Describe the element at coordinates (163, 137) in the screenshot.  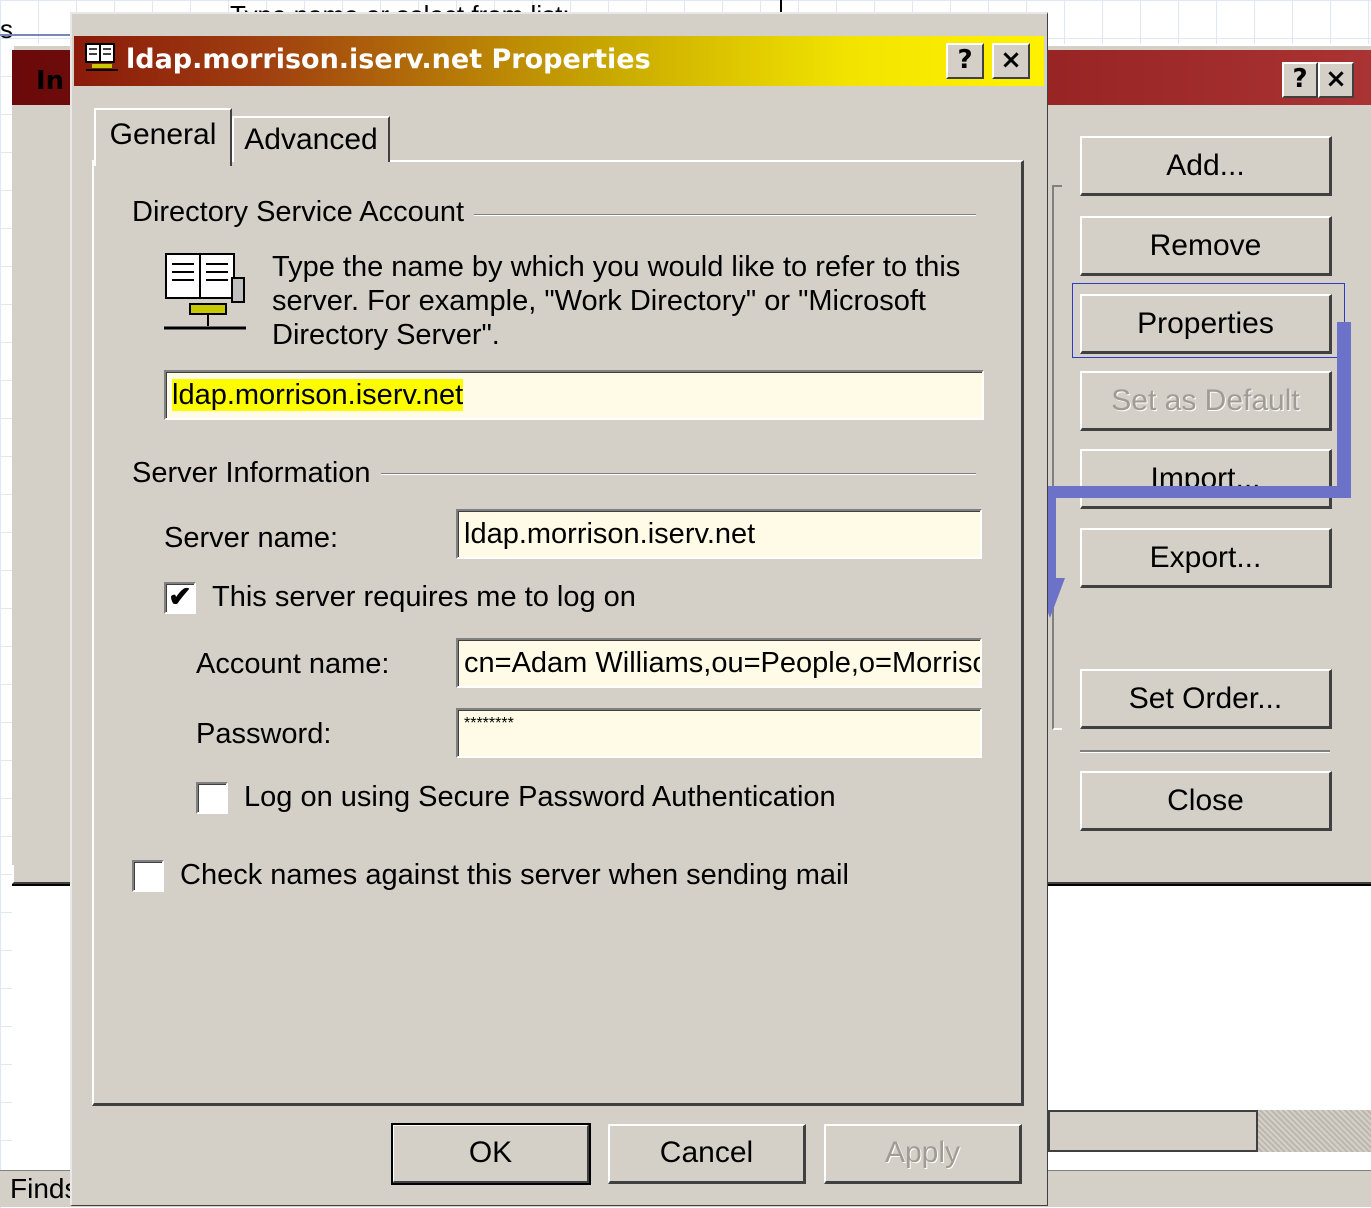
I see `tab-general: General` at that location.